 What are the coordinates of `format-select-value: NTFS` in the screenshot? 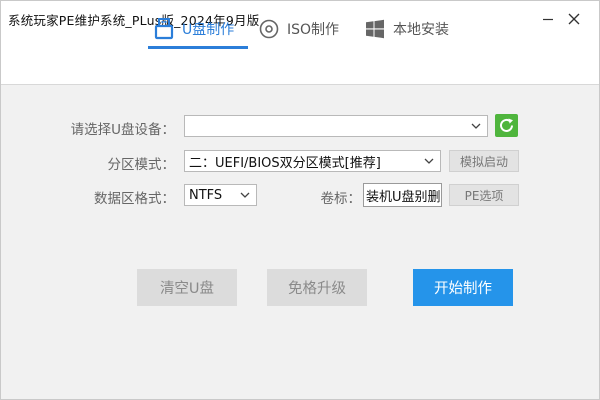 It's located at (206, 195).